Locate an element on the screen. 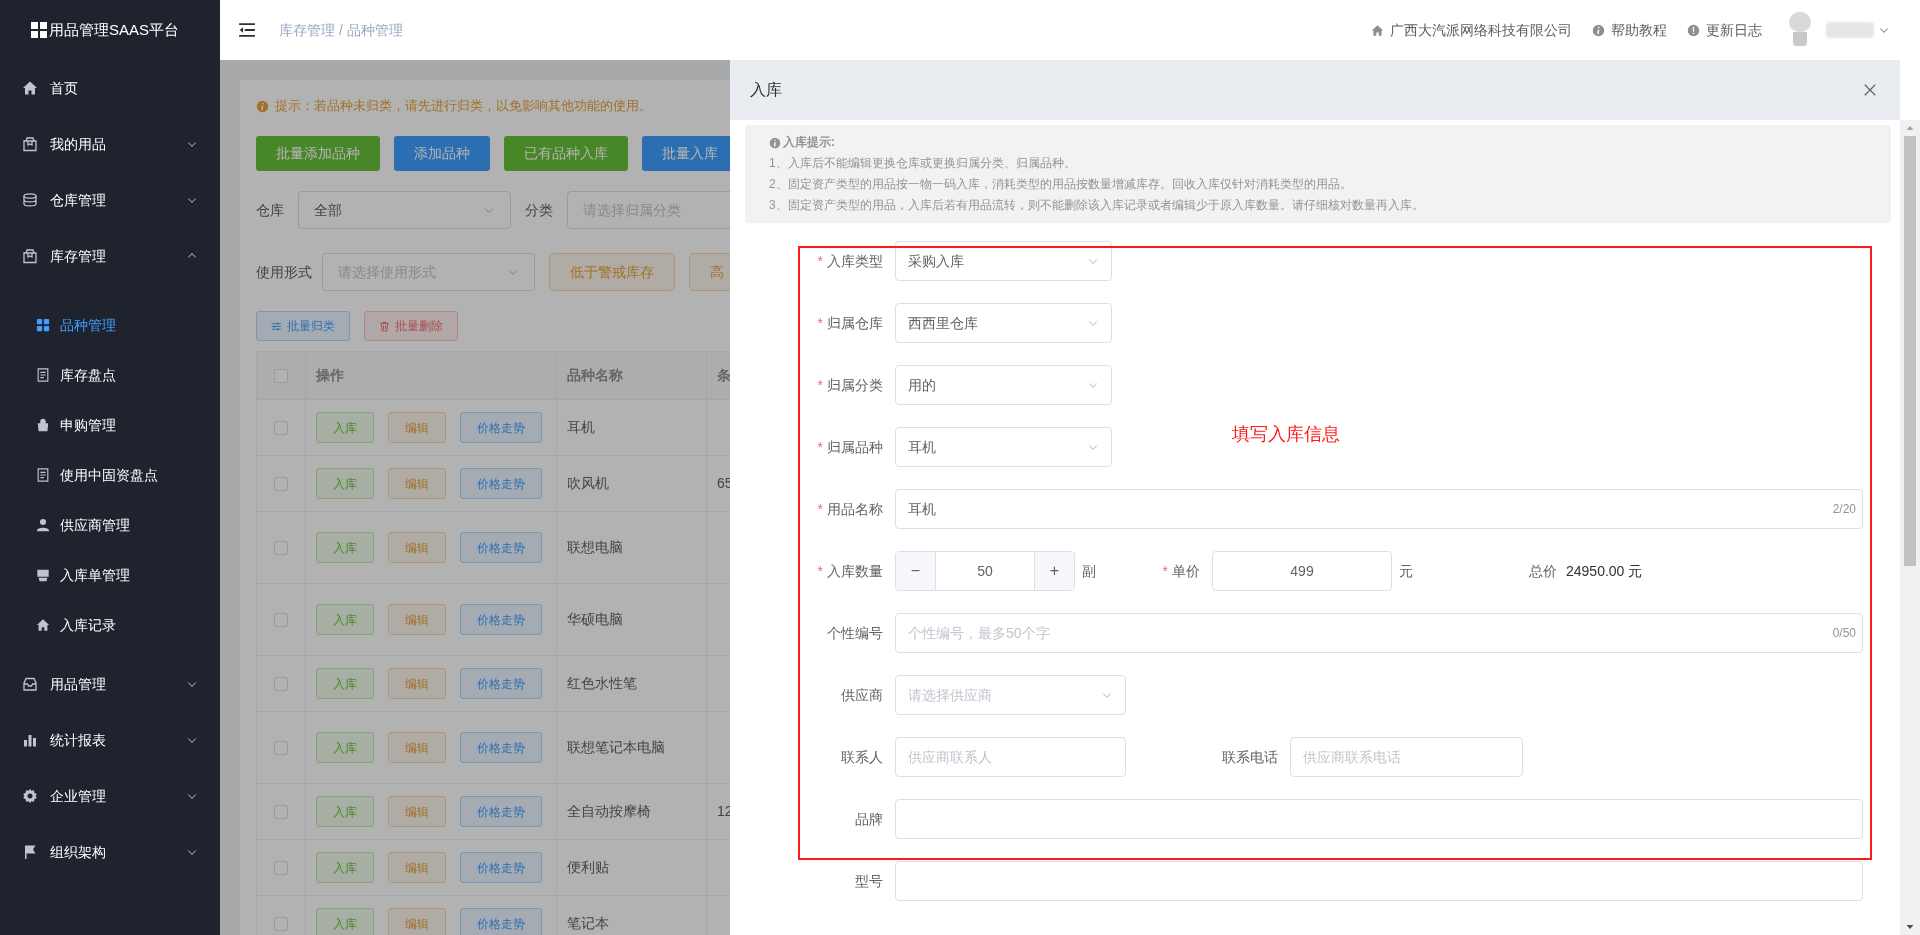 This screenshot has width=1920, height=935. field-label: 品牌 is located at coordinates (869, 819).